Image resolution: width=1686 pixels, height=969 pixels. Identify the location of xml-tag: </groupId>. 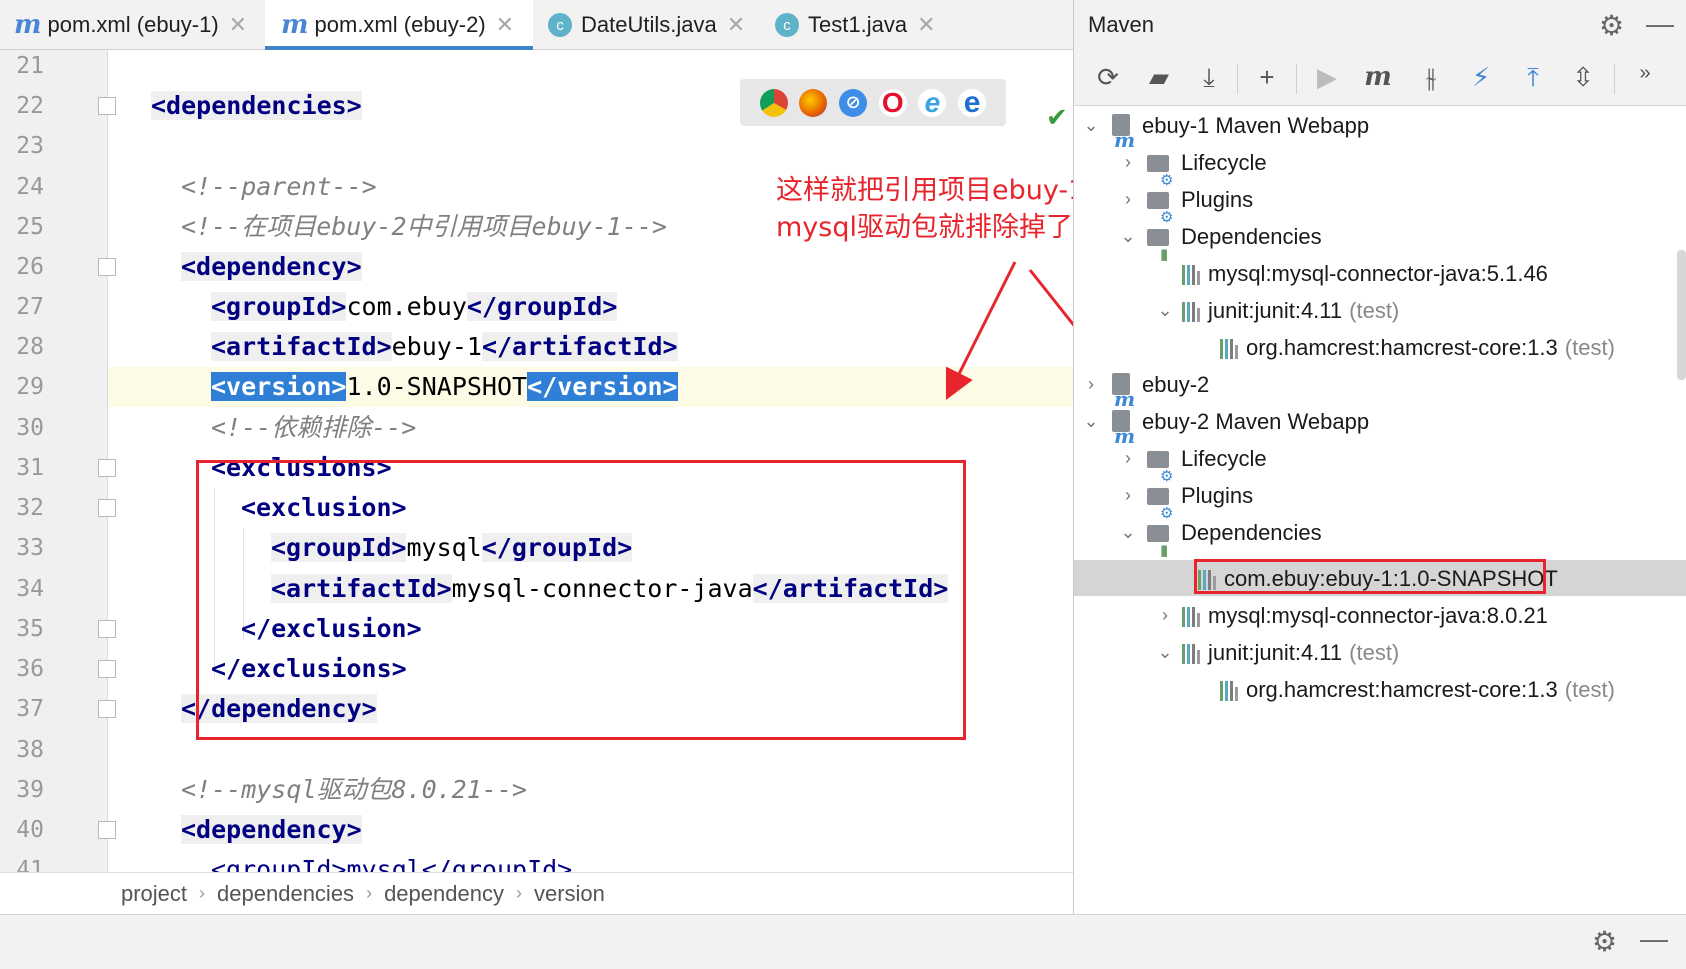
(542, 306).